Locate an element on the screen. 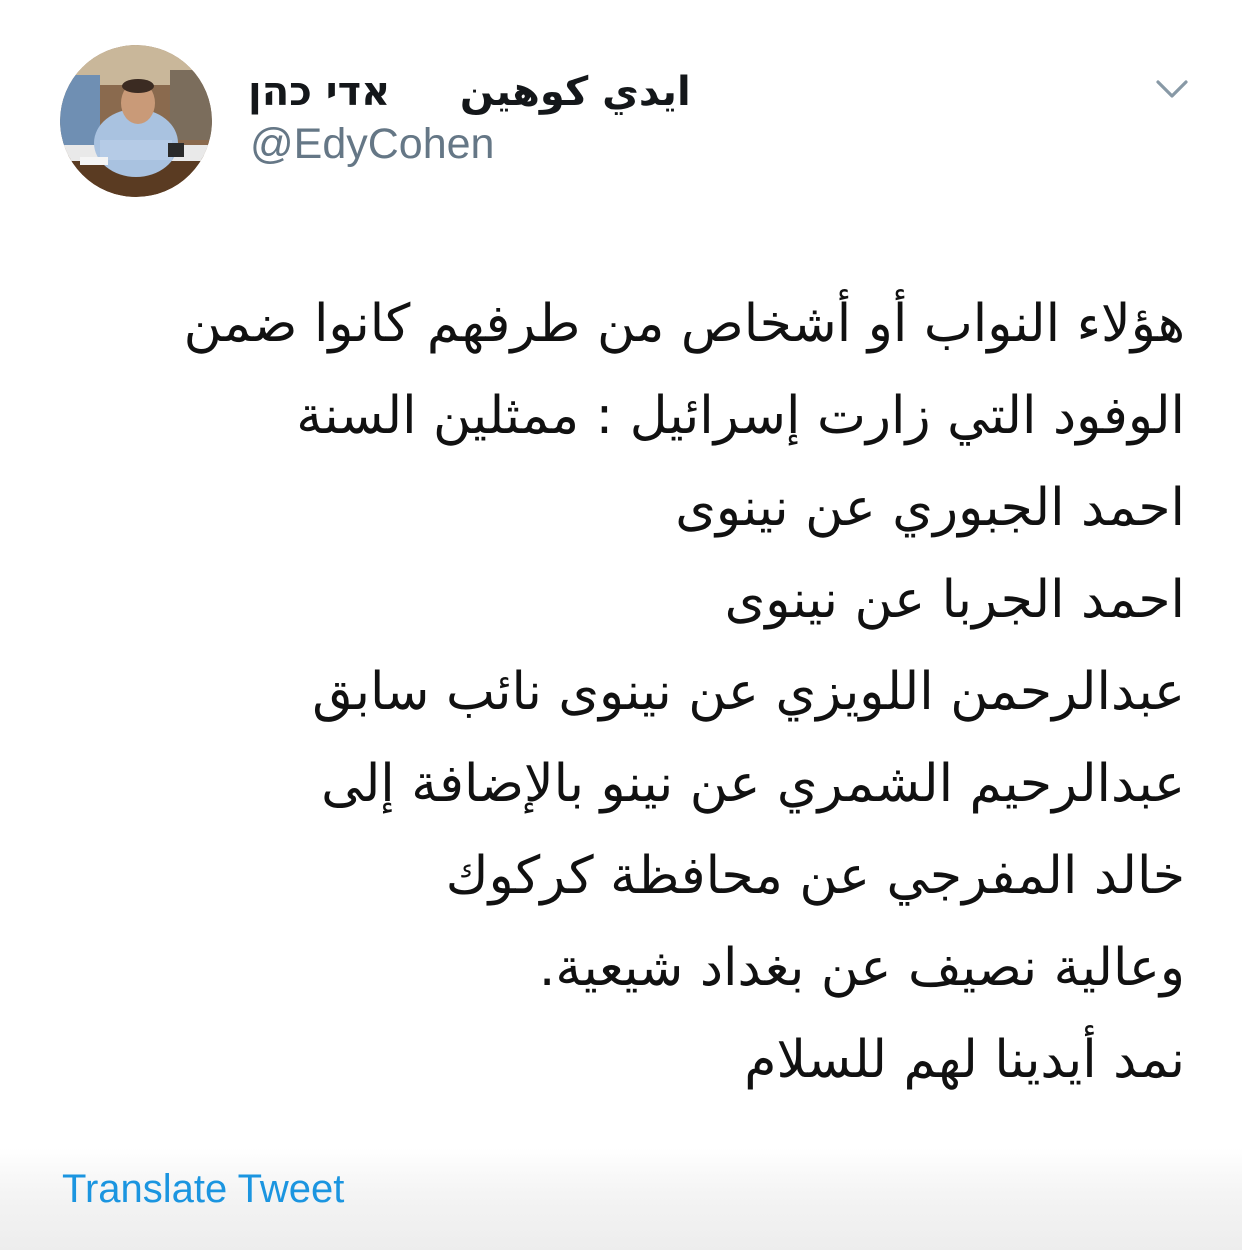 This screenshot has height=1250, width=1242. tweet-text-line: احمد الجربا عن نينوى is located at coordinates (954, 600).